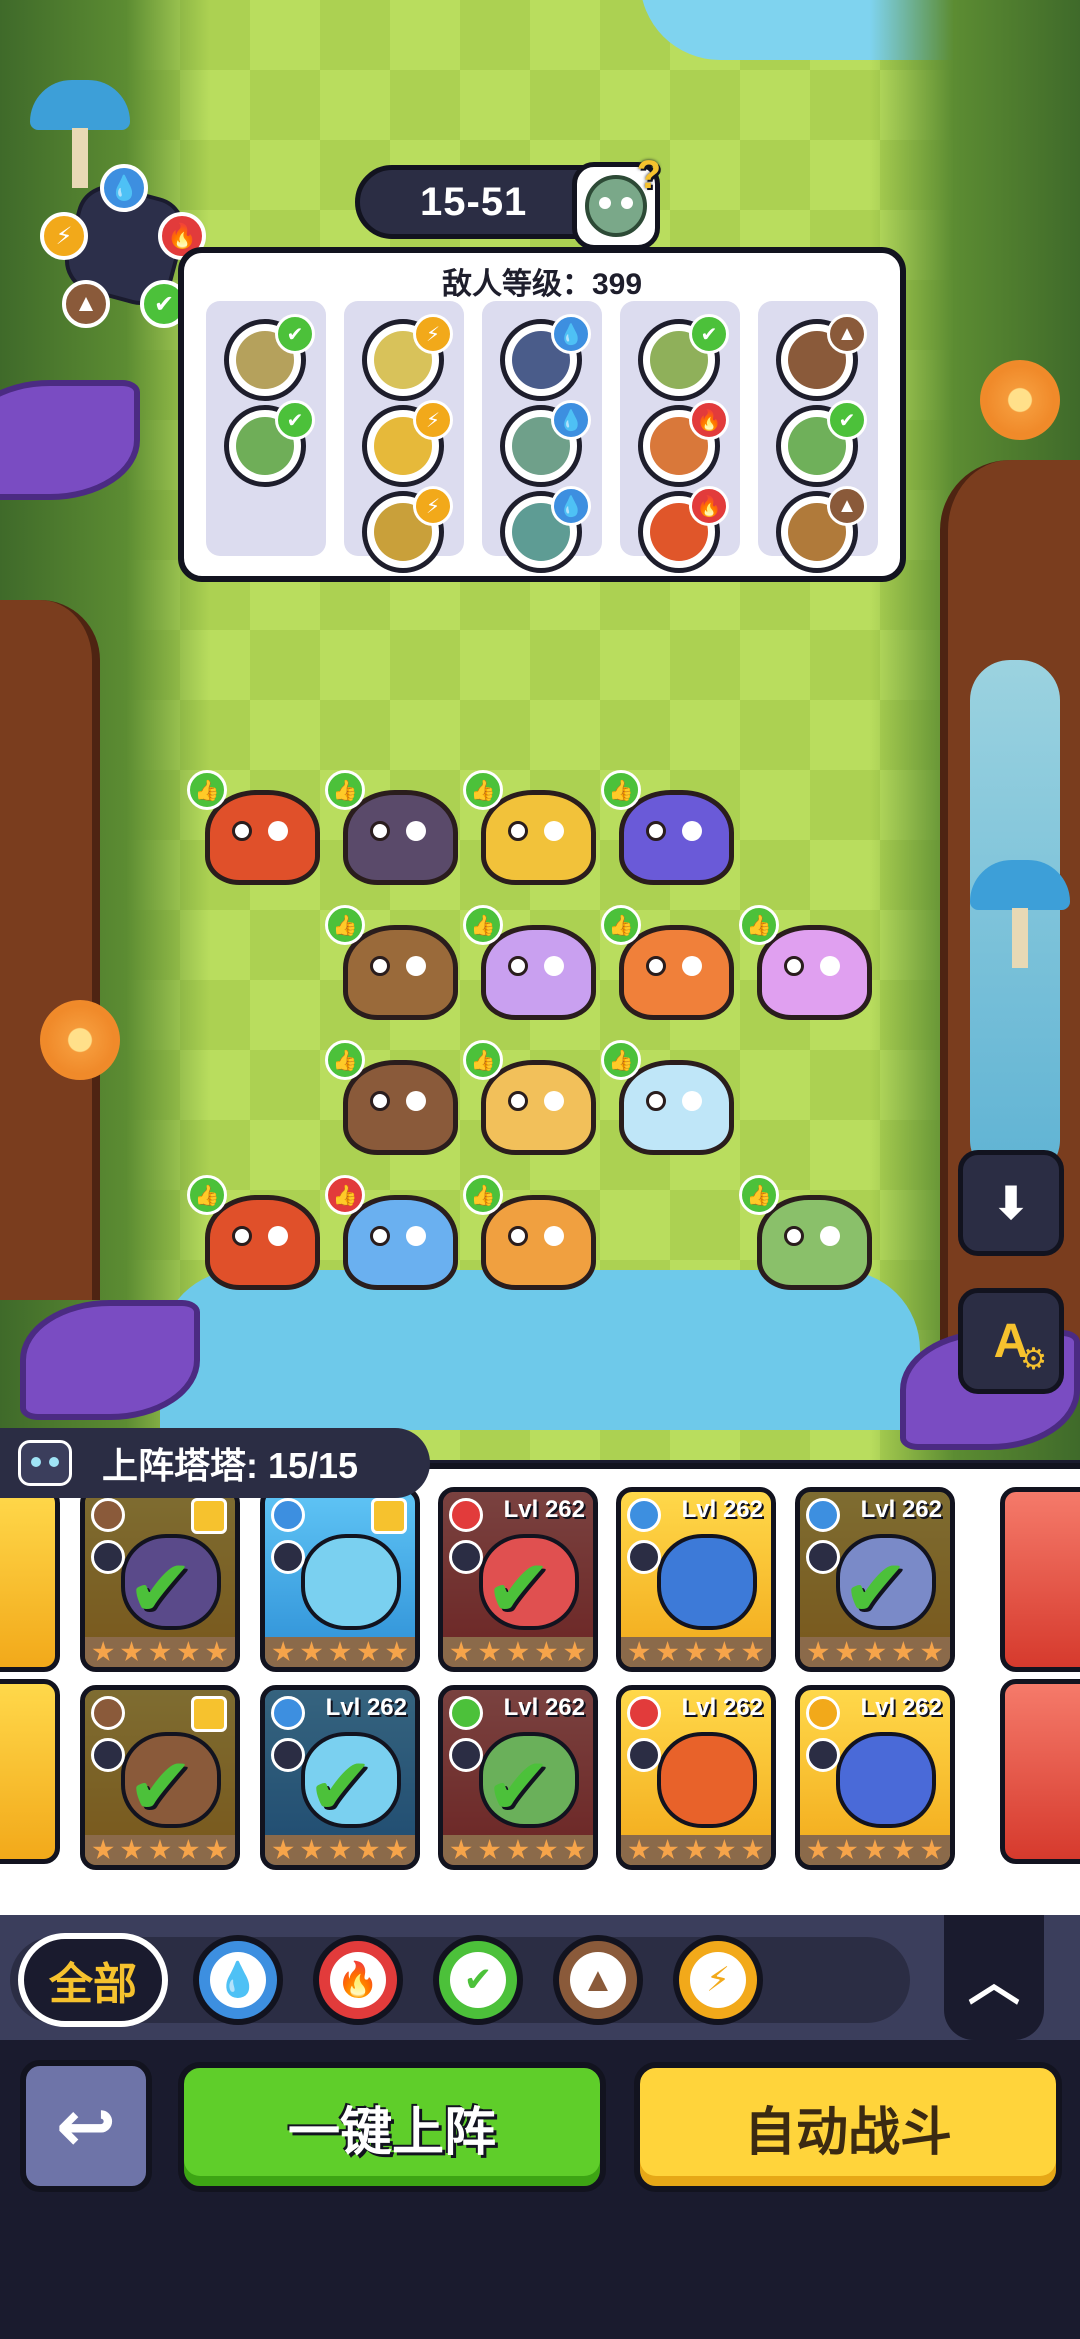 Image resolution: width=1080 pixels, height=2339 pixels. What do you see at coordinates (542, 284) in the screenshot?
I see `enemy-level-label: 敌人等级：399` at bounding box center [542, 284].